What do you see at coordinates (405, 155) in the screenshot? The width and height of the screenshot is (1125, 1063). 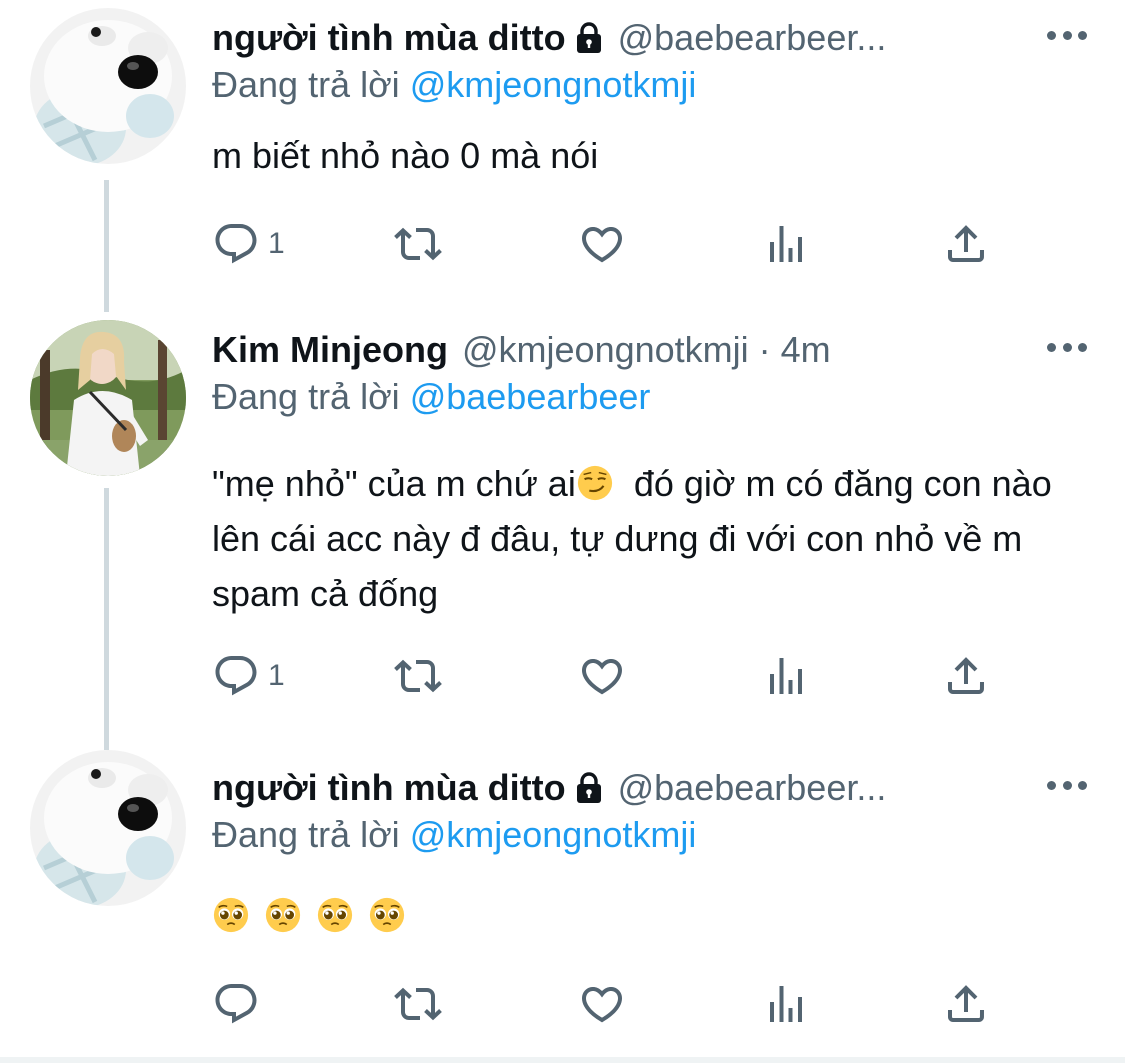 I see `tweet-text: m biết nhỏ nào 0 mà nói` at bounding box center [405, 155].